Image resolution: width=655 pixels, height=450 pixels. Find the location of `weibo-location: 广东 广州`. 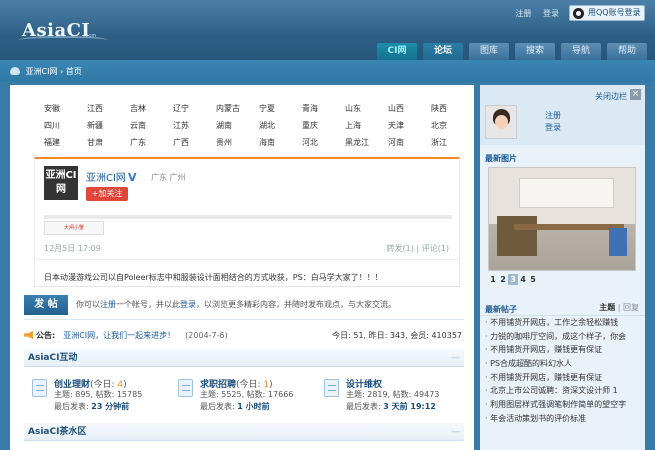

weibo-location: 广东 广州 is located at coordinates (168, 177).